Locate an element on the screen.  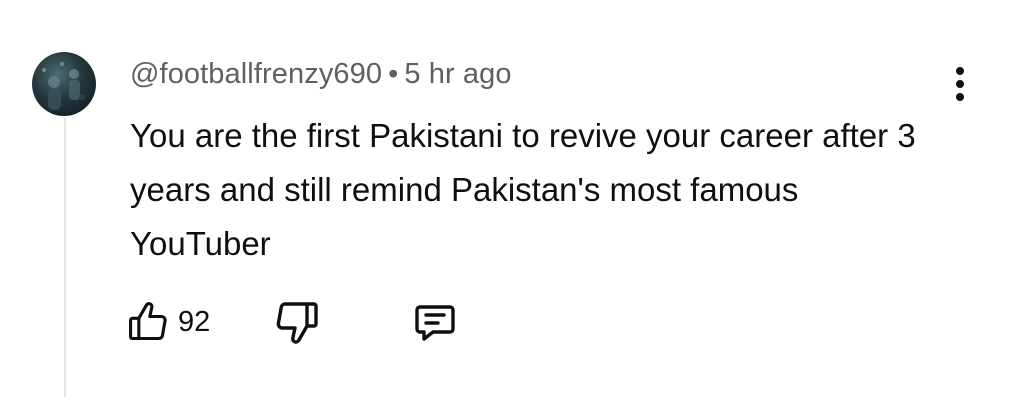
author-handle: @footballfrenzy690 is located at coordinates (256, 74).